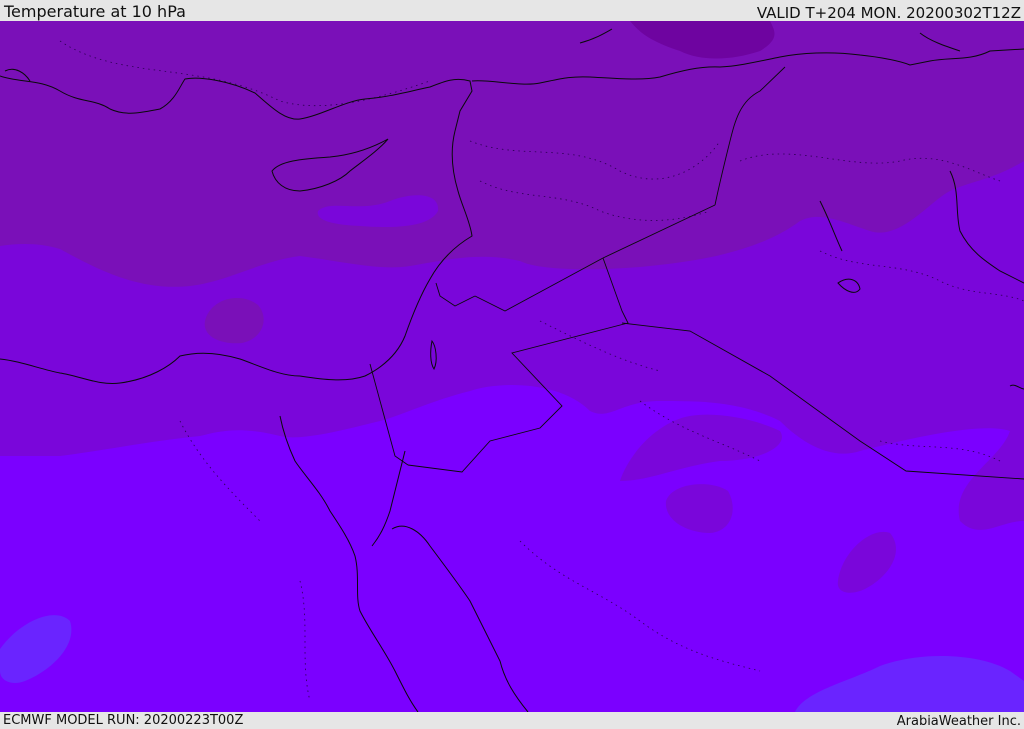 This screenshot has width=1024, height=729. What do you see at coordinates (958, 721) in the screenshot?
I see `credit-text: ArabiaWeather Inc.` at bounding box center [958, 721].